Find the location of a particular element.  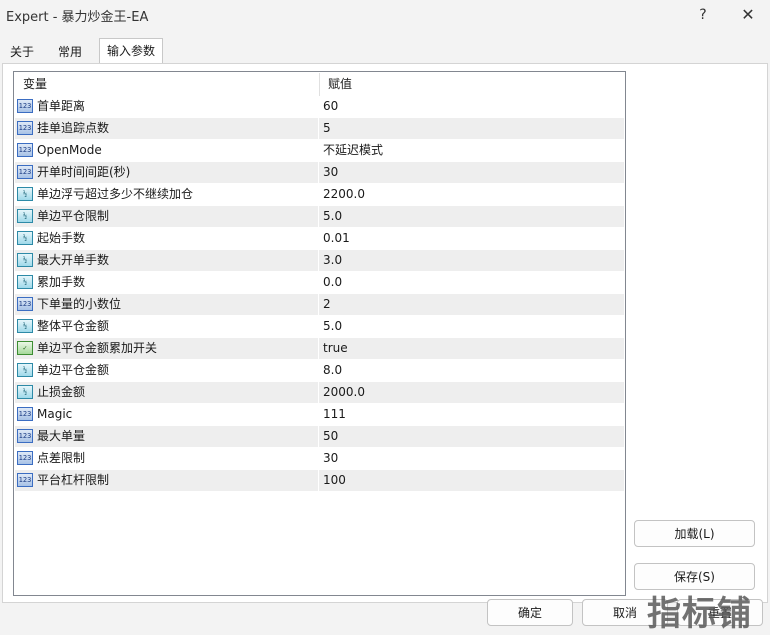

variable-name: 单边浮亏超过多少不继续加仓 is located at coordinates (115, 194).